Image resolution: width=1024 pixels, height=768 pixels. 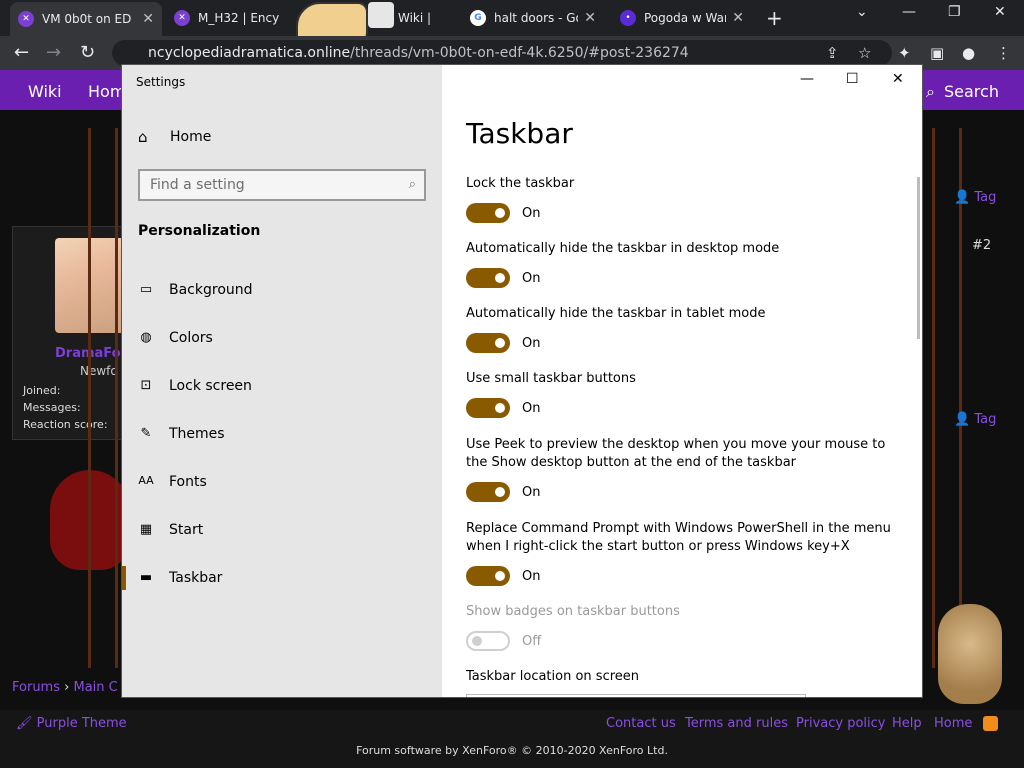 I want to click on sidebar-item-start: ▦ Start, so click(x=288, y=530).